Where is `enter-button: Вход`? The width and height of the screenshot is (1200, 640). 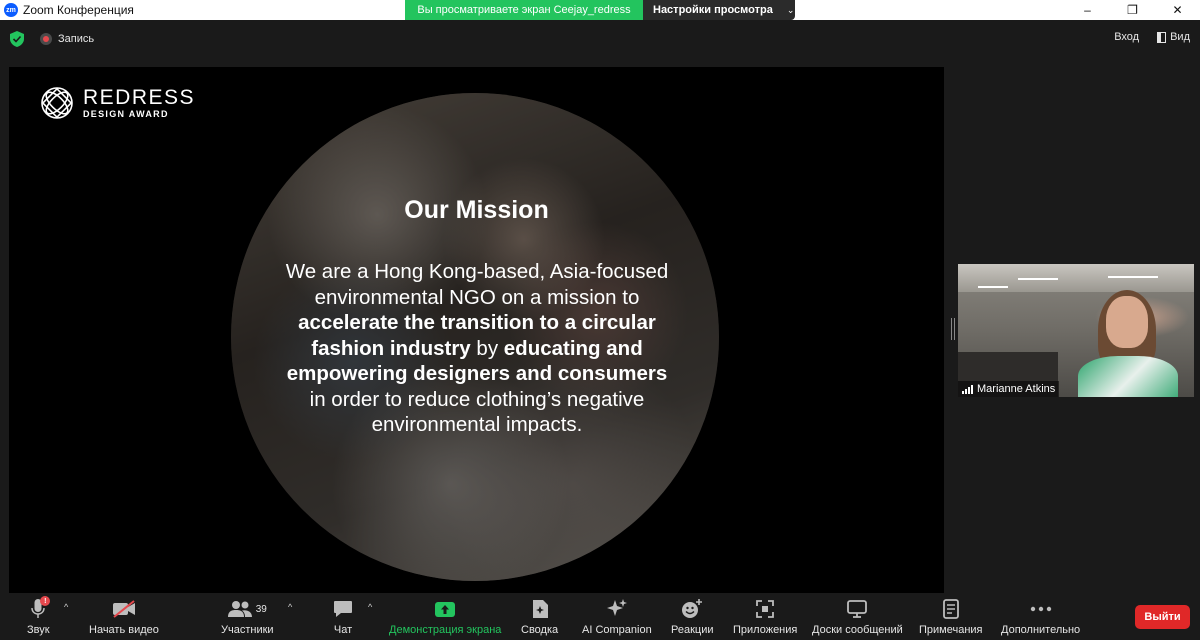 enter-button: Вход is located at coordinates (1126, 37).